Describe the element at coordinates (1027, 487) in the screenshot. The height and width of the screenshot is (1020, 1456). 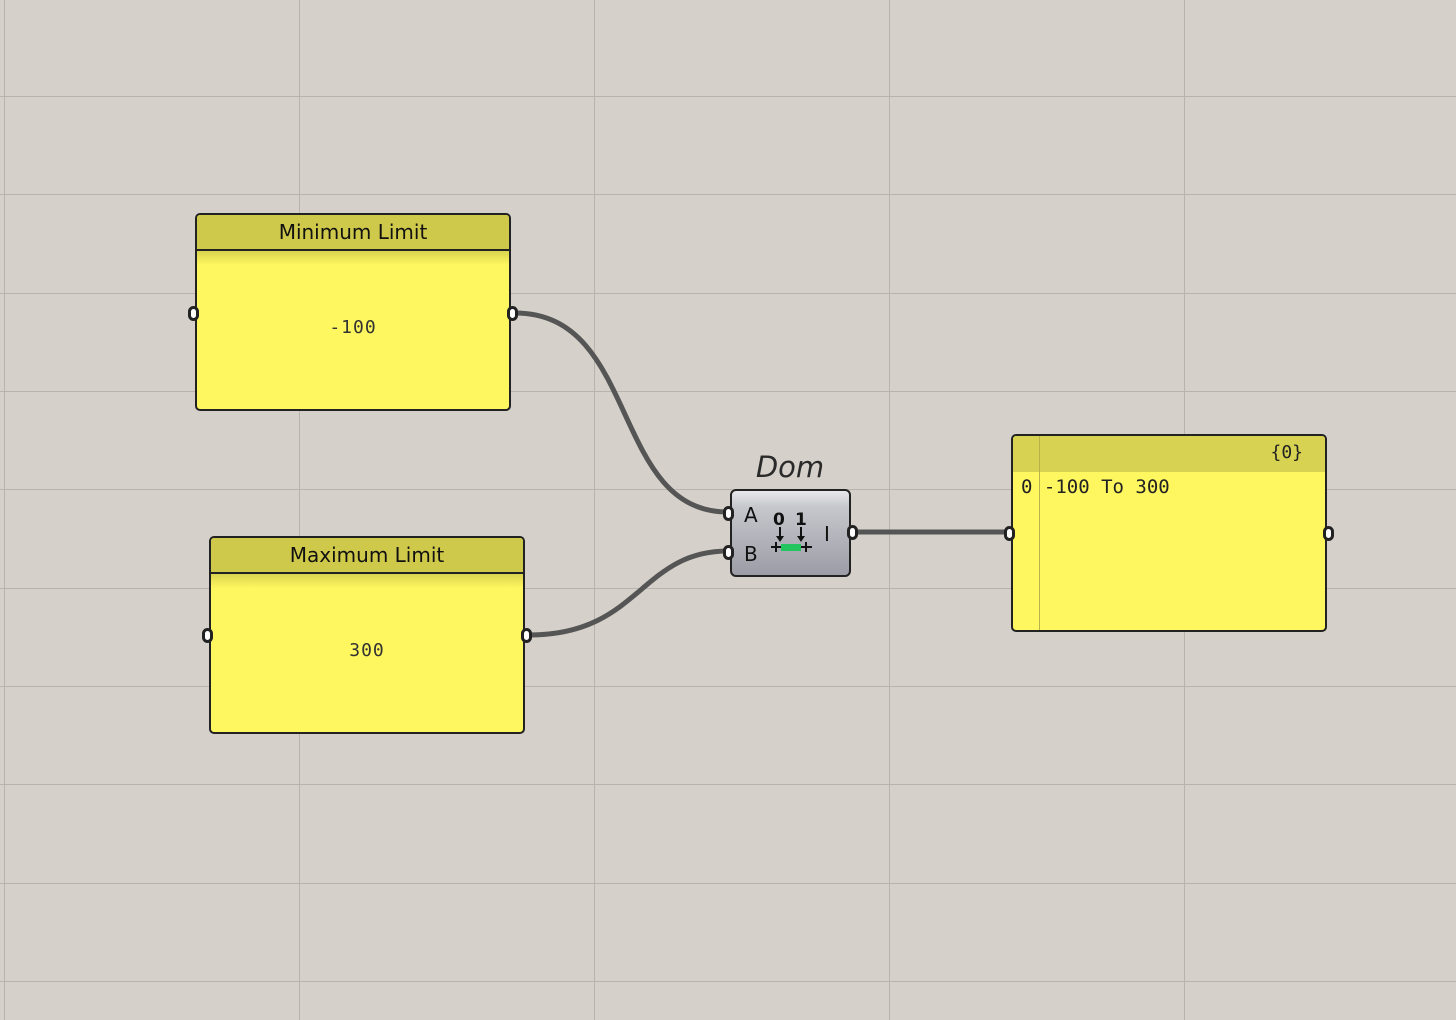
I see `row-index: 0` at that location.